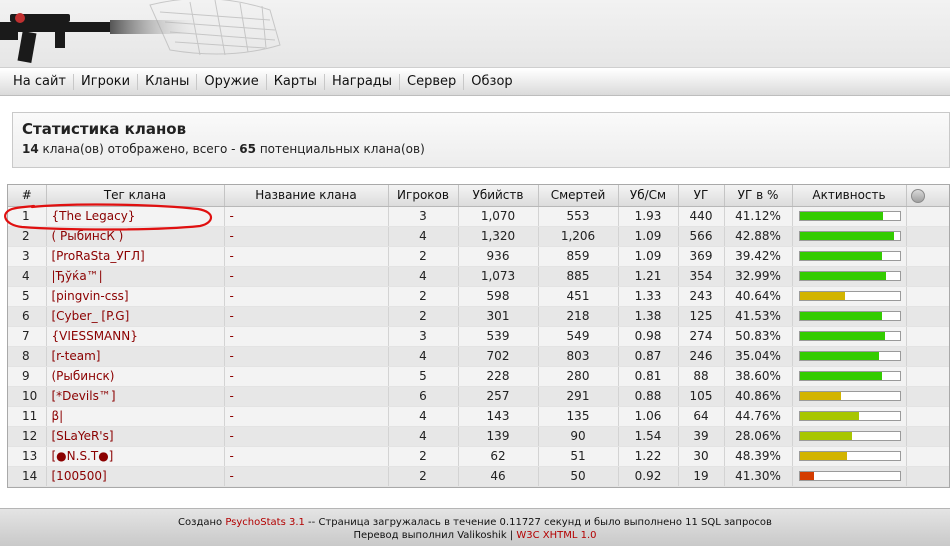 The image size is (950, 546). Describe the element at coordinates (265, 522) in the screenshot. I see `psychostats-link: PsychoStats 3.1` at that location.